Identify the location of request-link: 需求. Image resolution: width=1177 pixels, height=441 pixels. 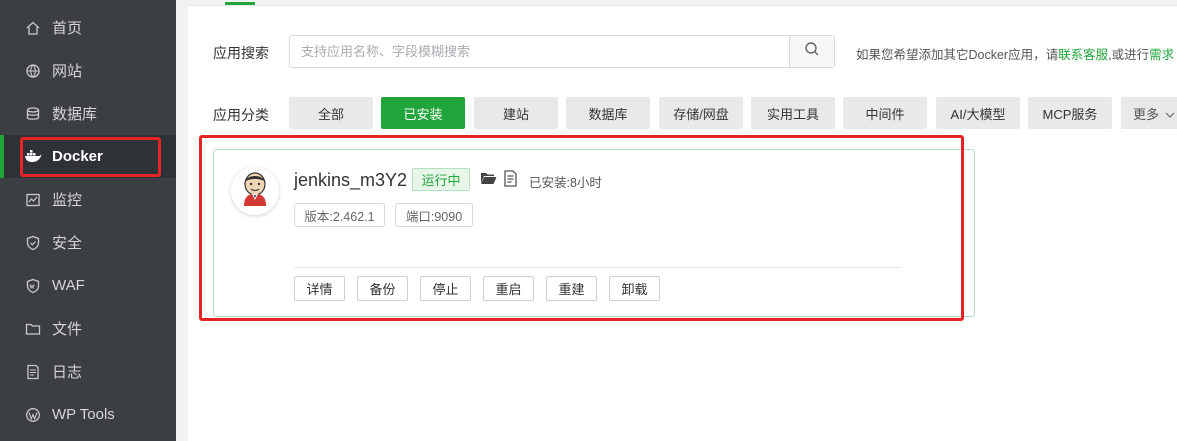
(1161, 55).